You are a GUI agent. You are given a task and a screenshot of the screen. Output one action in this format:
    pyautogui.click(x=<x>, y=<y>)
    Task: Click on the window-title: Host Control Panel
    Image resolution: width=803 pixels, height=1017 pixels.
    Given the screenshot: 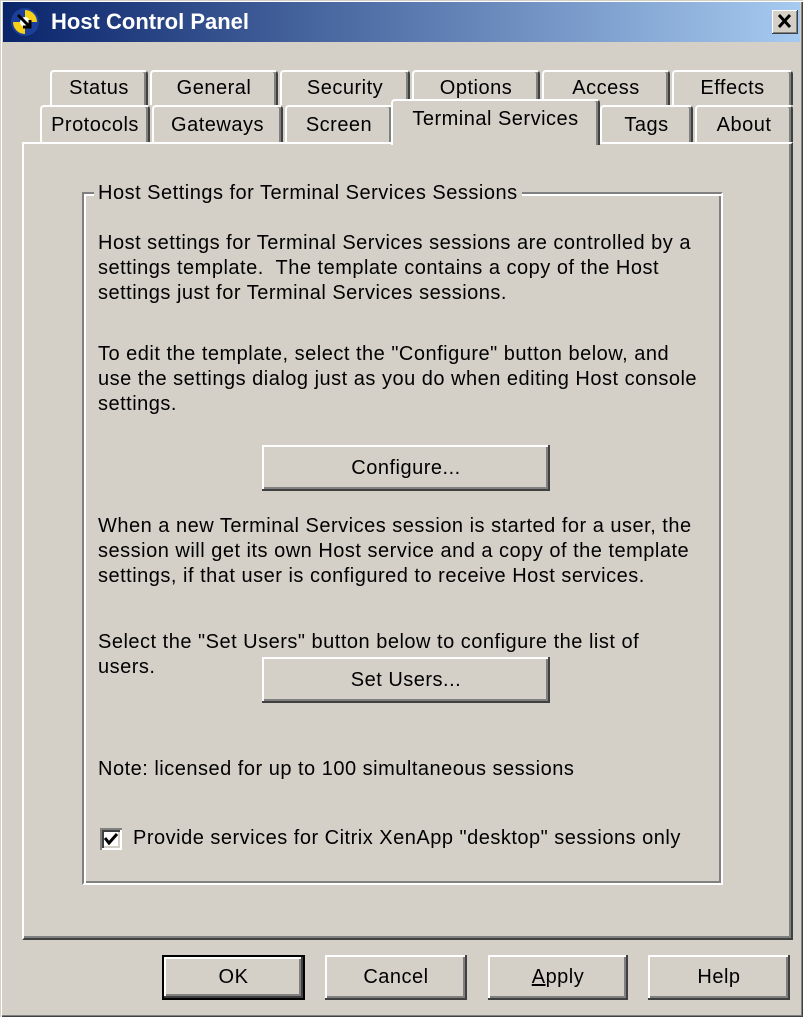 What is the action you would take?
    pyautogui.click(x=150, y=21)
    